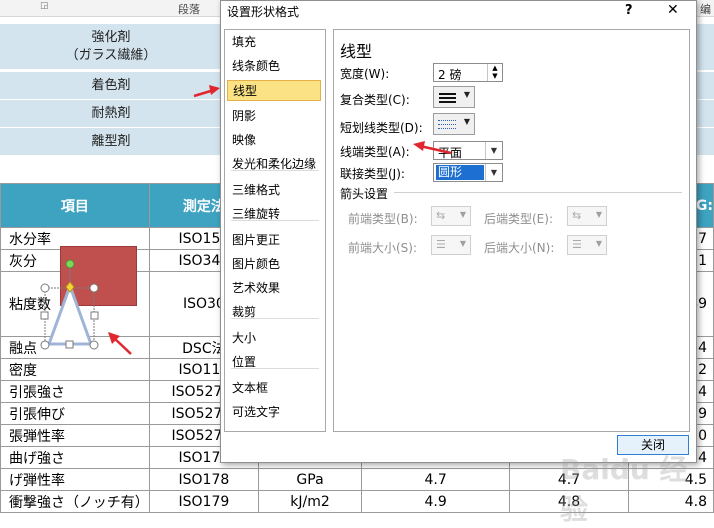 Image resolution: width=714 pixels, height=528 pixels. I want to click on table-cell: 4.7, so click(436, 479).